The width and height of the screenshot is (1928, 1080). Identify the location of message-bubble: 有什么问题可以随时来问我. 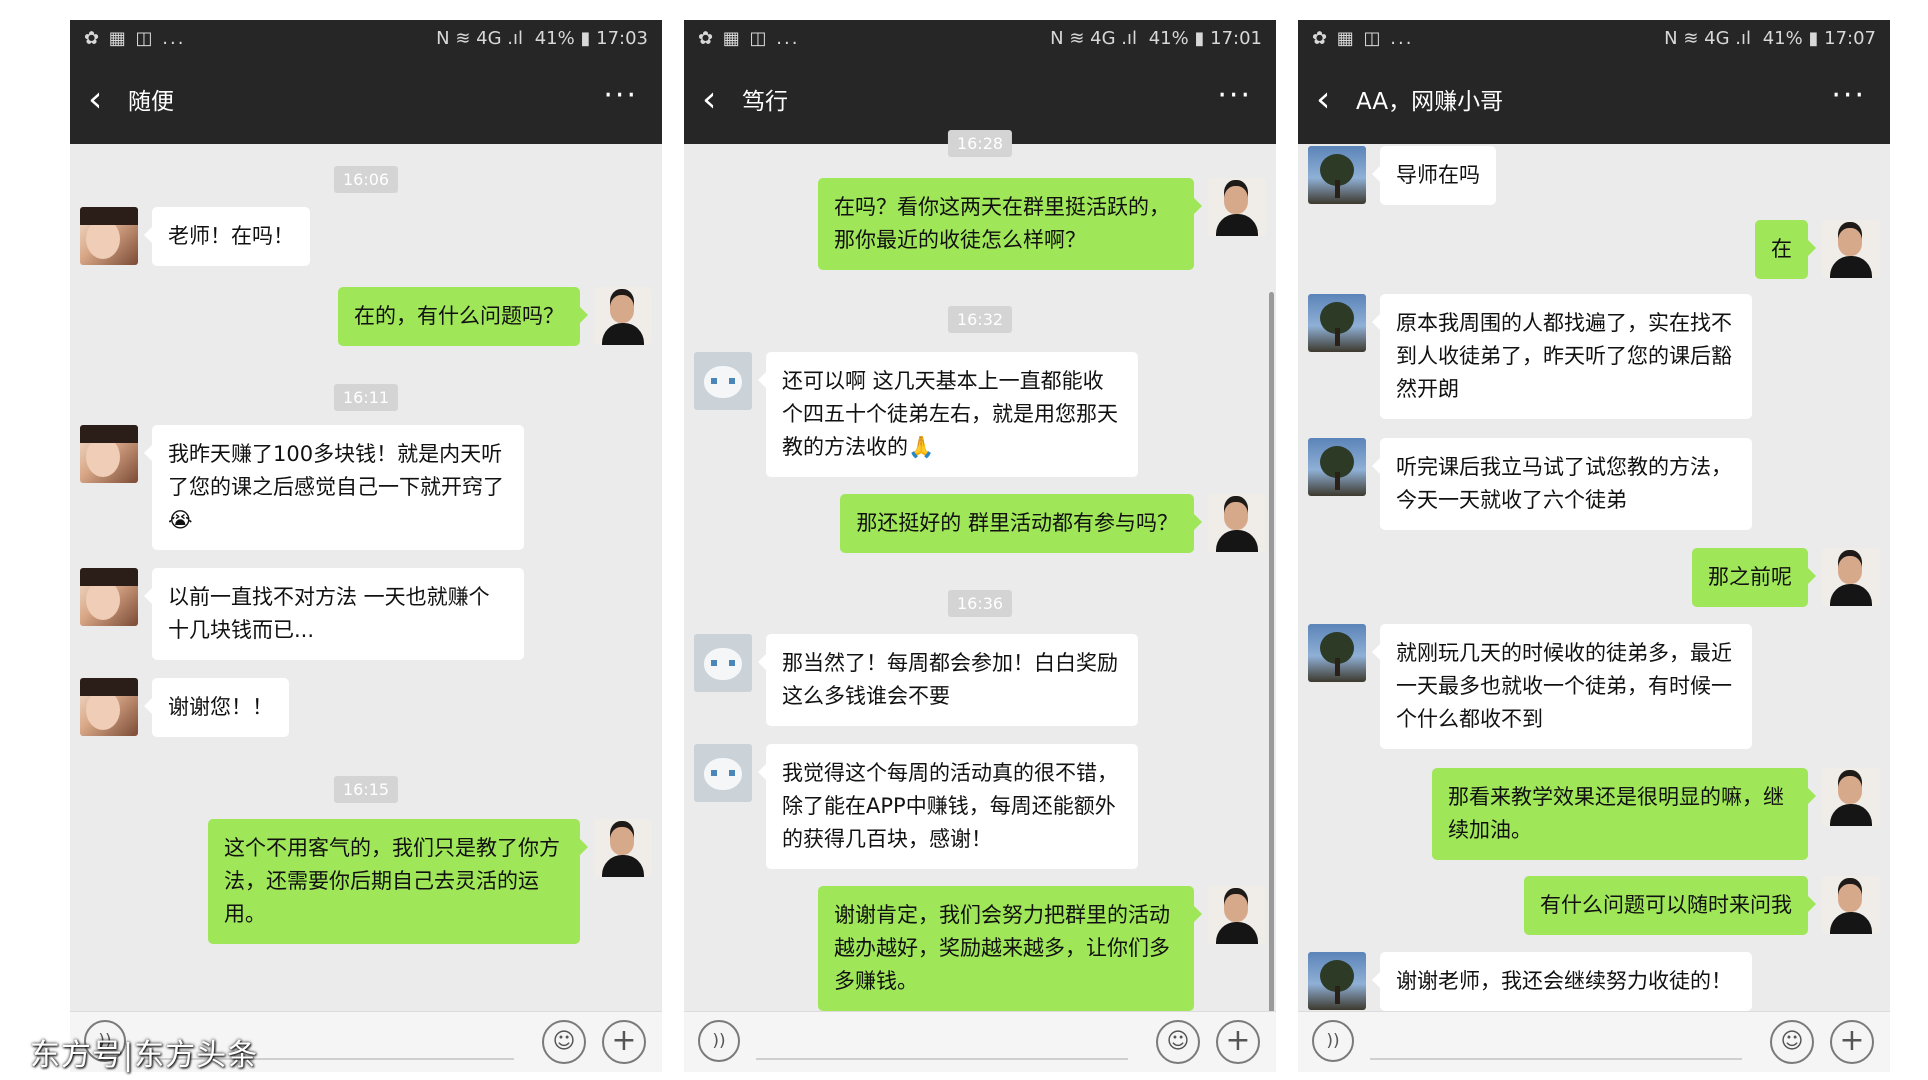
(1670, 905).